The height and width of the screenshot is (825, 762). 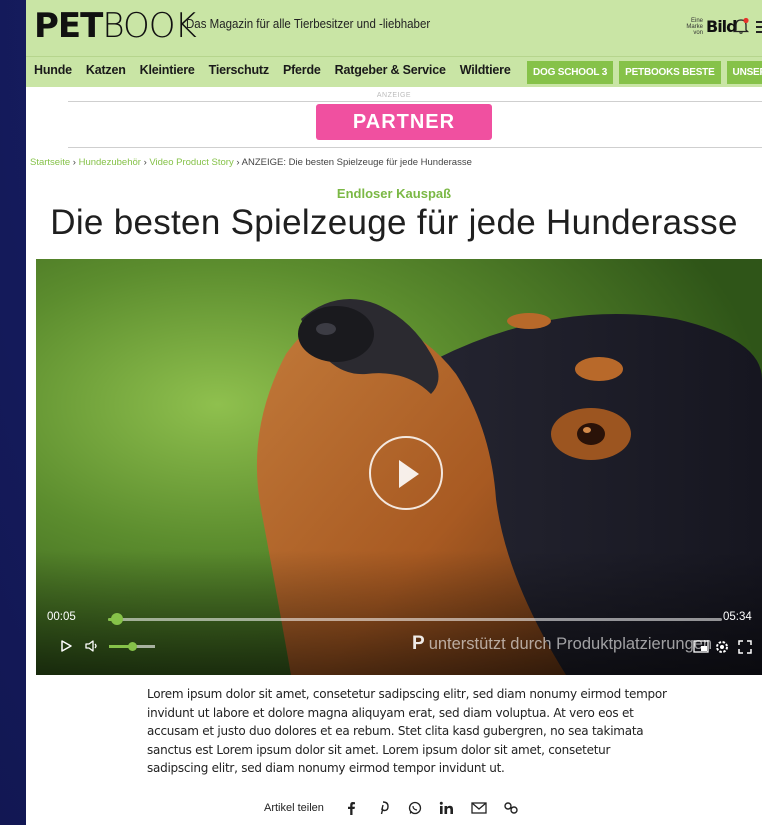 What do you see at coordinates (115, 26) in the screenshot?
I see `petbook-logo: PETBOOK` at bounding box center [115, 26].